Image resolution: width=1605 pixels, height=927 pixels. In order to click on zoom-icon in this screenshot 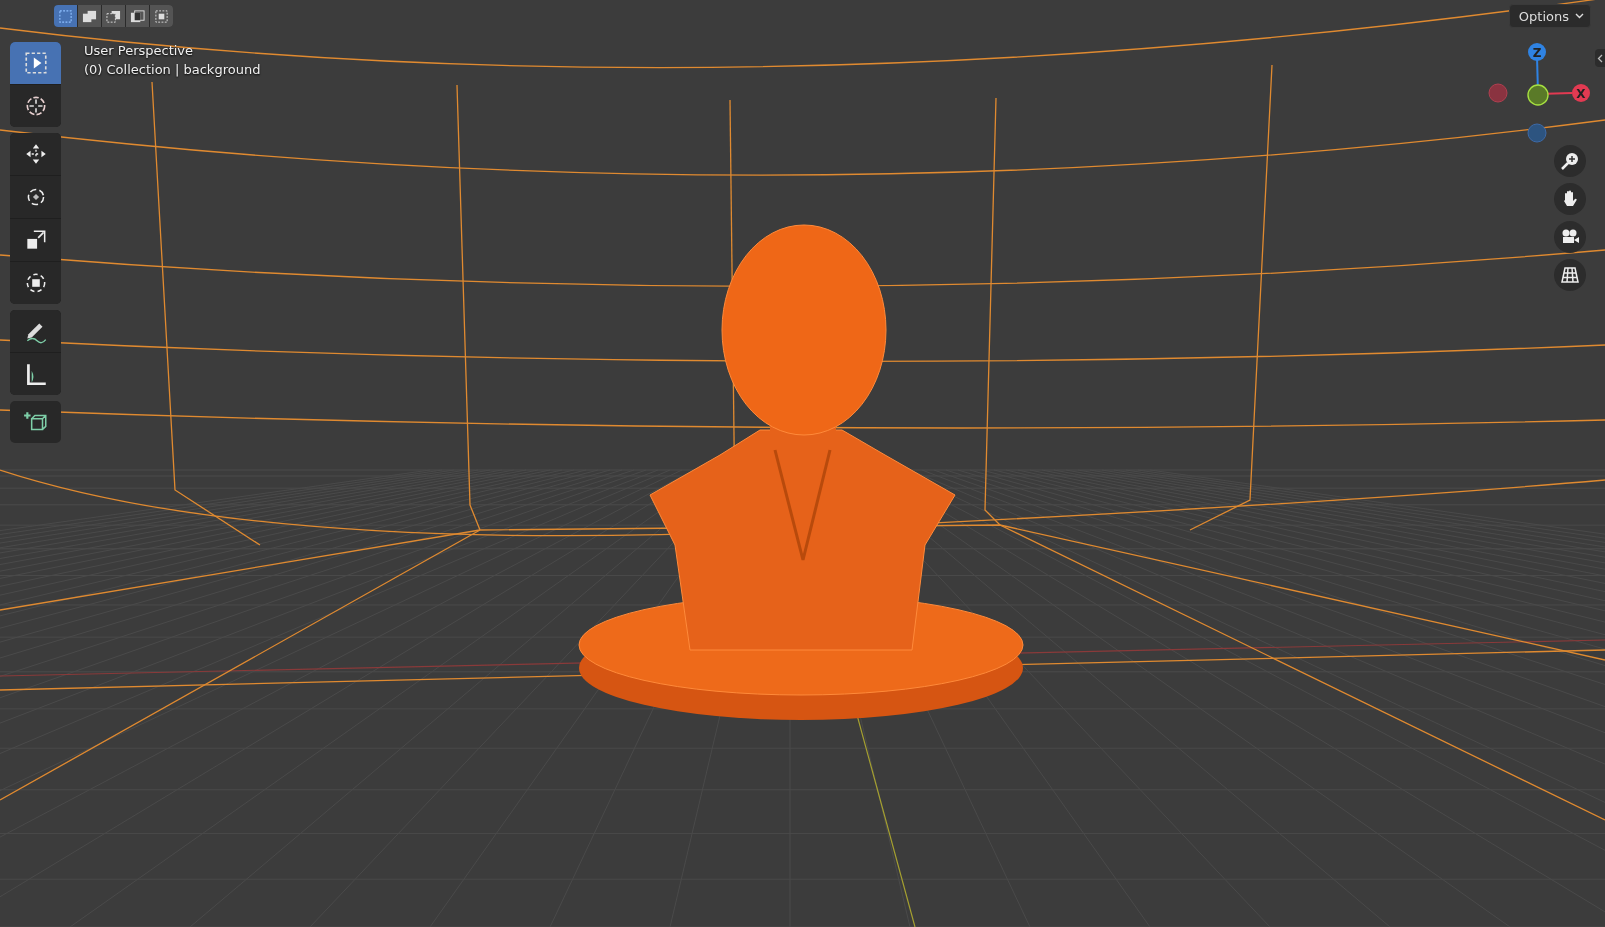, I will do `click(1570, 161)`.